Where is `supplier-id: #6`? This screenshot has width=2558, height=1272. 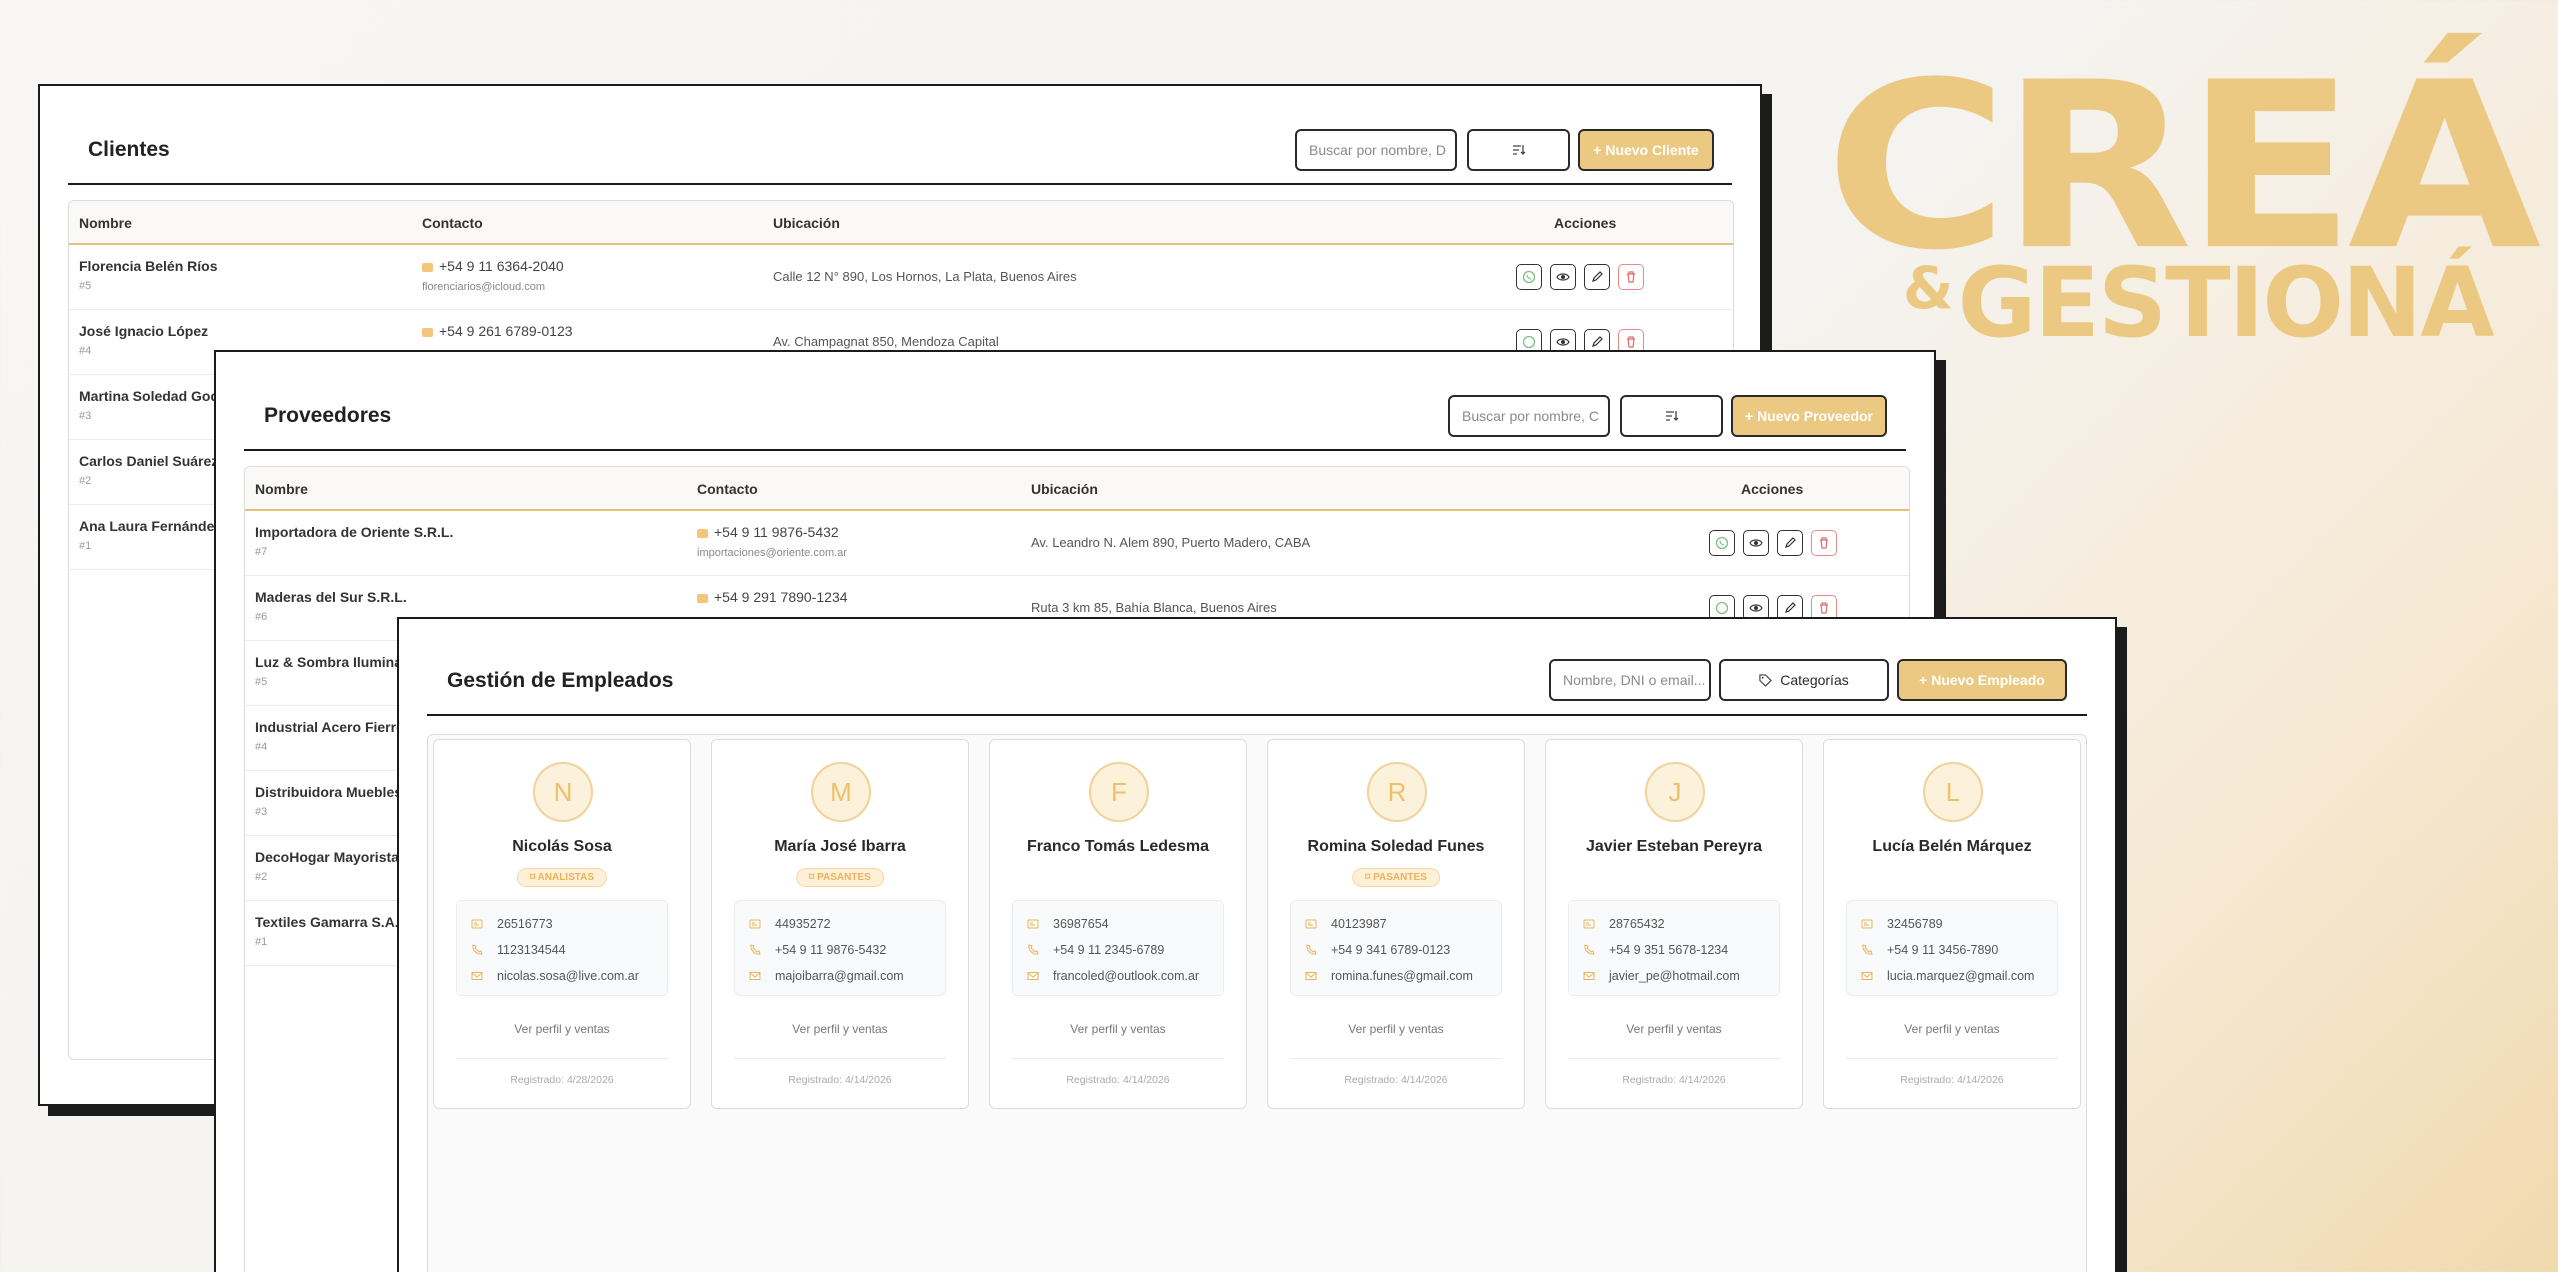 supplier-id: #6 is located at coordinates (261, 617).